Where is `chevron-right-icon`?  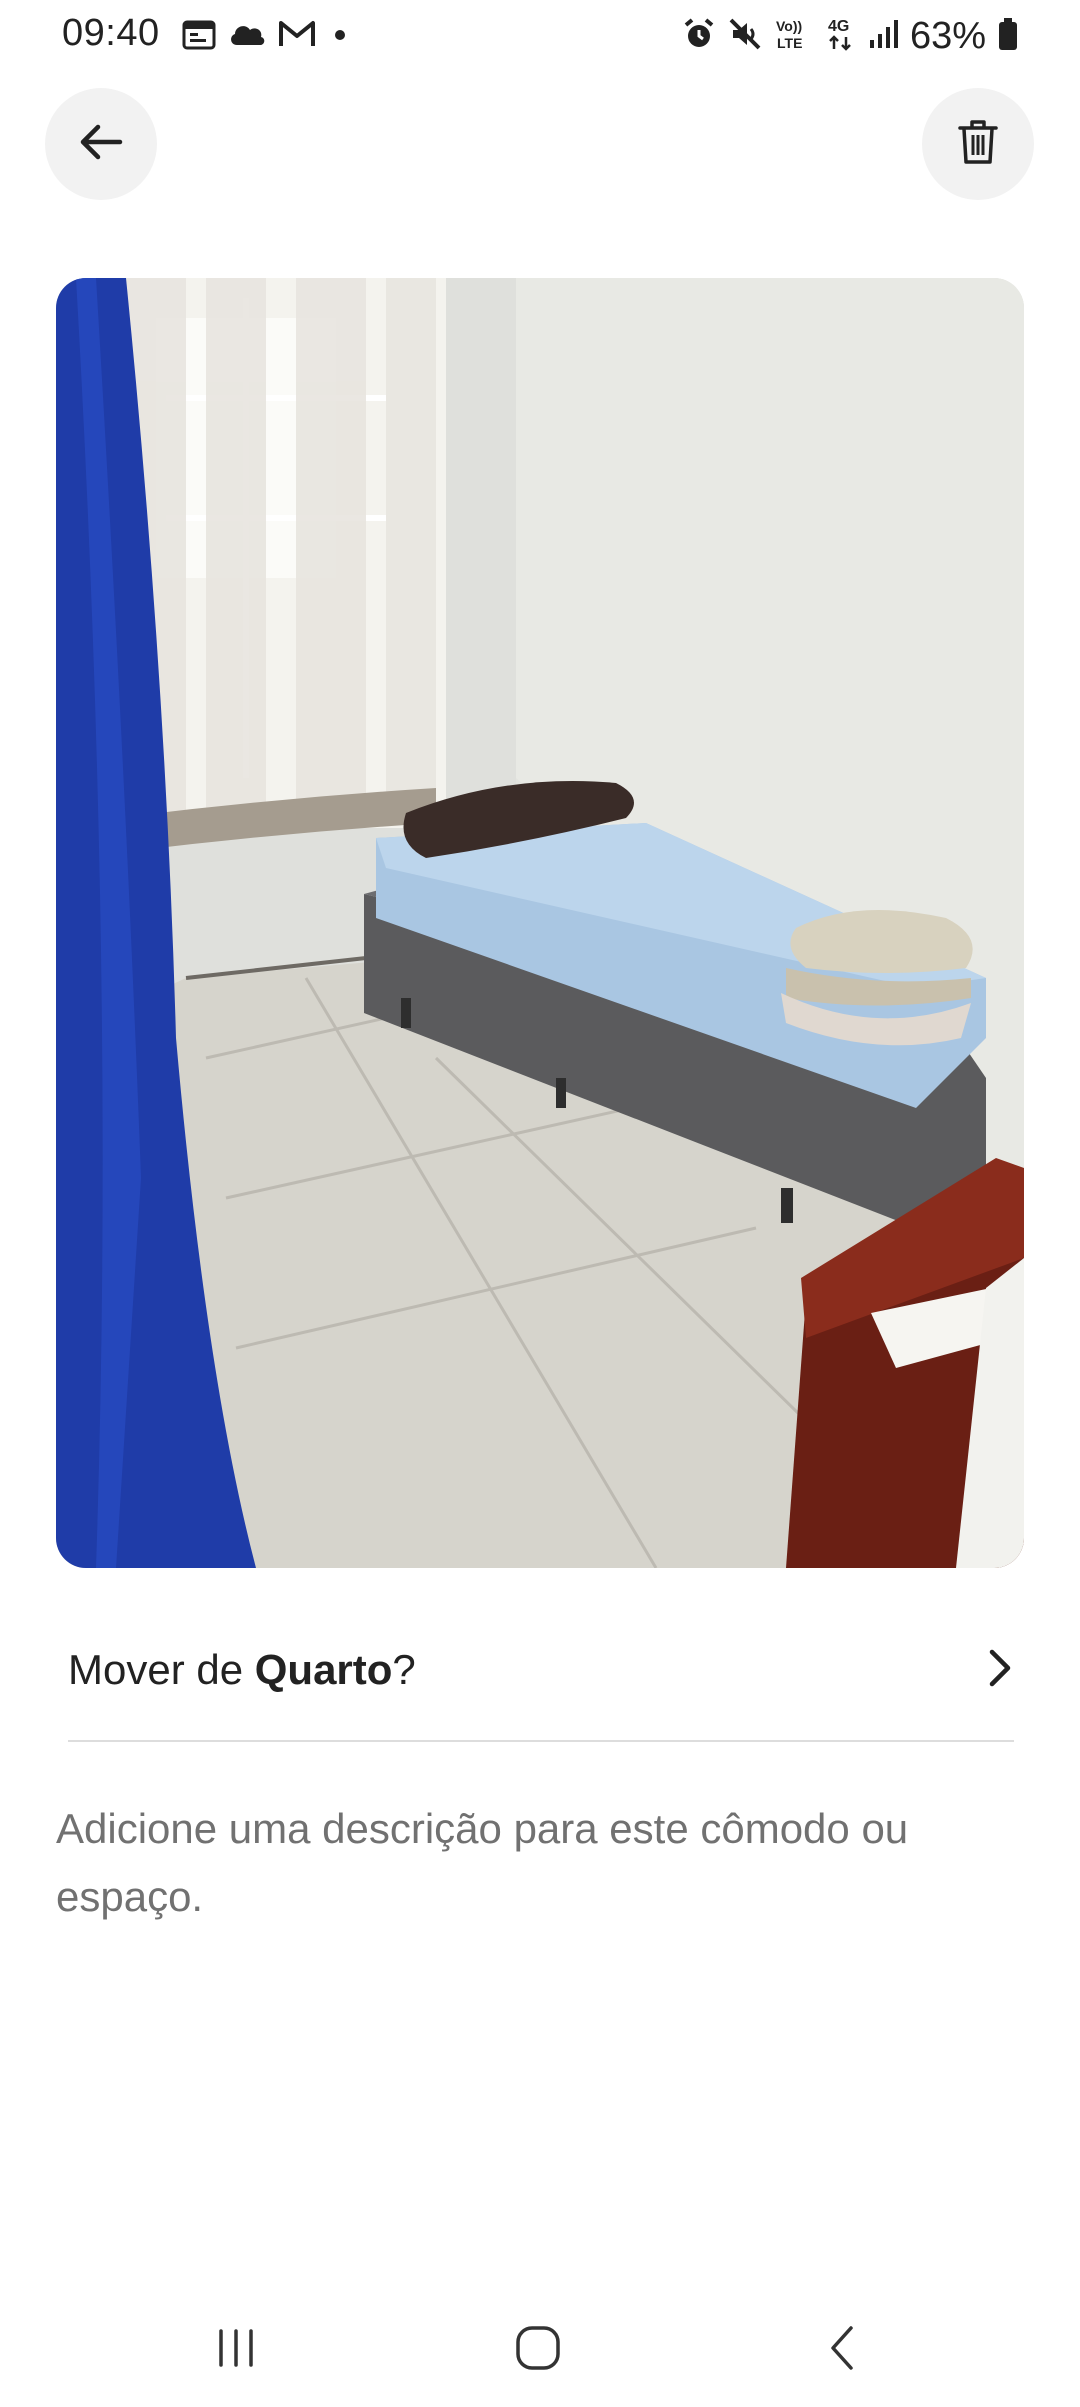 chevron-right-icon is located at coordinates (1000, 1670).